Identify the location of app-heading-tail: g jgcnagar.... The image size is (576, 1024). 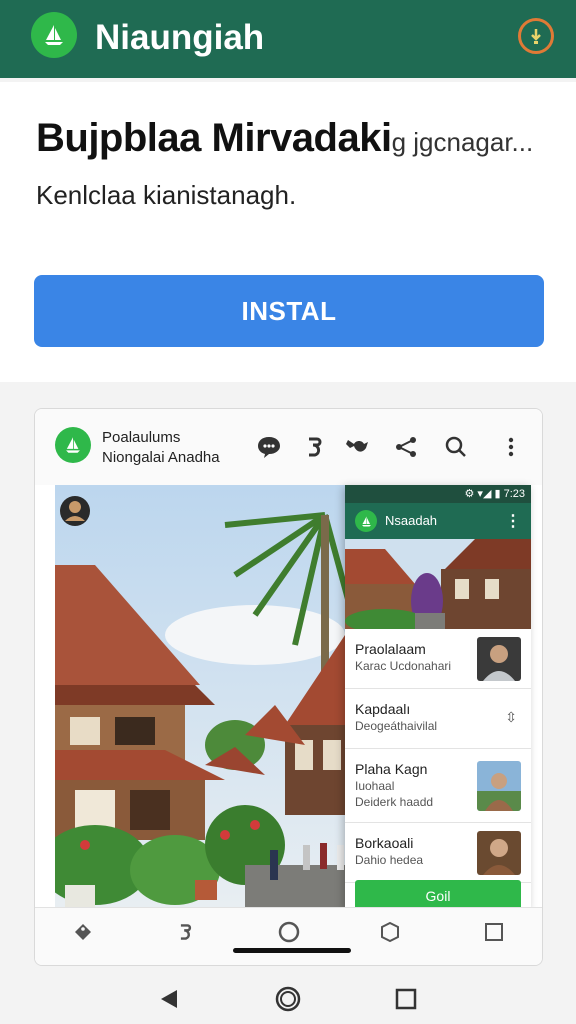
(462, 142).